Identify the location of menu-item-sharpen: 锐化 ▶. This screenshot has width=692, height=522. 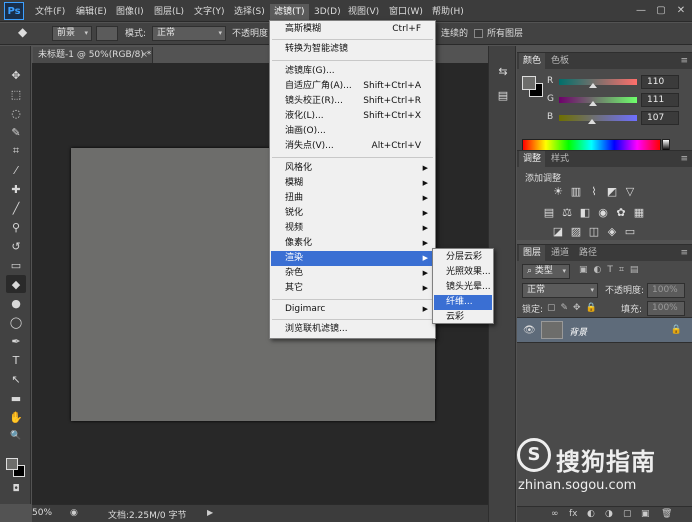
(352, 213).